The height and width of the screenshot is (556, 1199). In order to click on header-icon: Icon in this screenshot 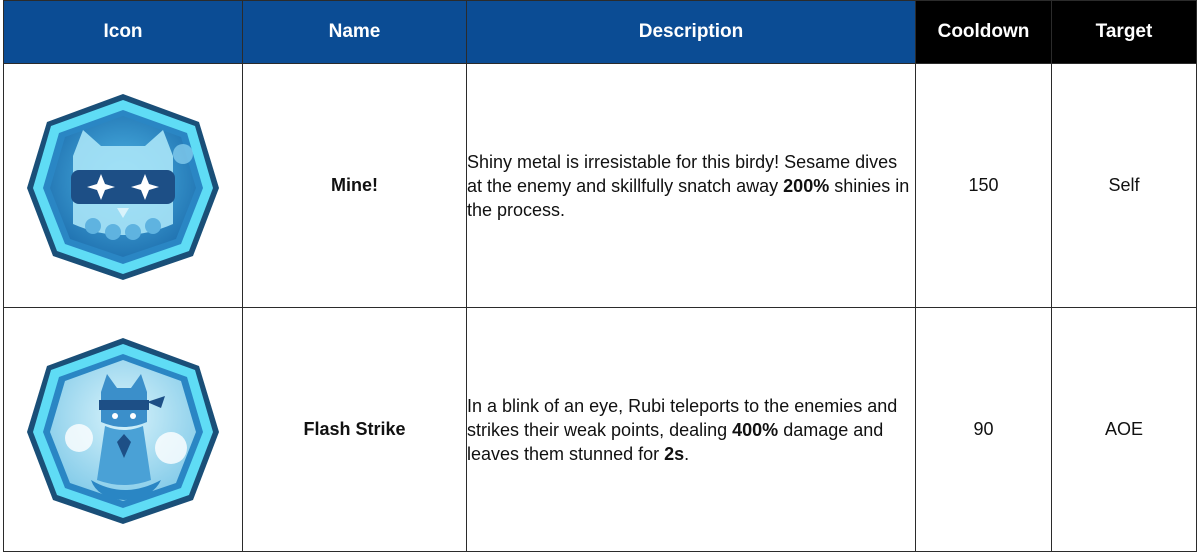, I will do `click(123, 32)`.